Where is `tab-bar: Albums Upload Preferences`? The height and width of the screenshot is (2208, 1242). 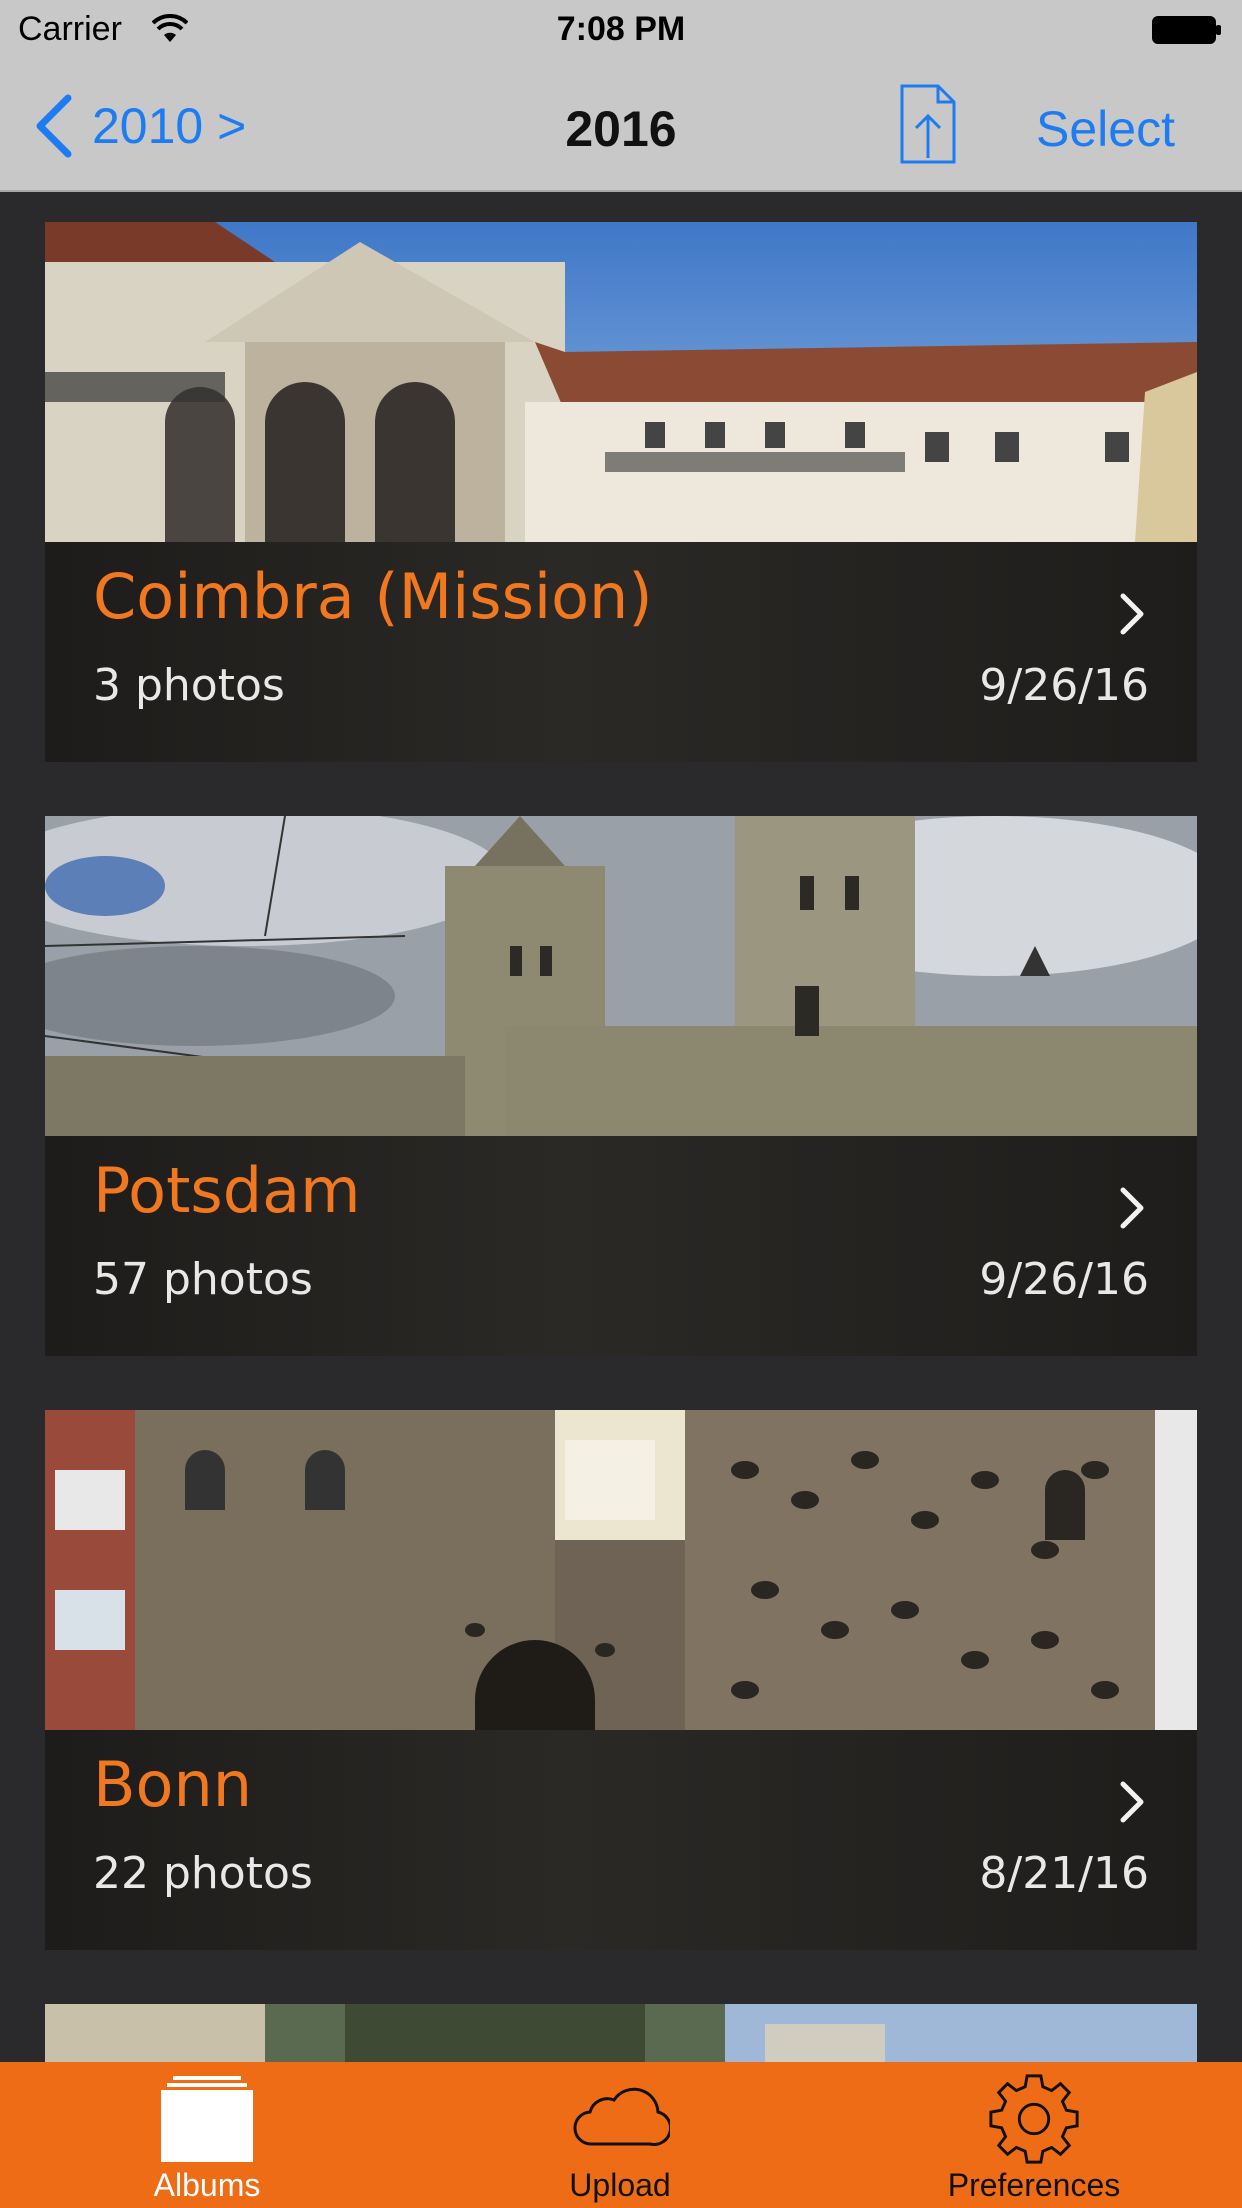
tab-bar: Albums Upload Preferences is located at coordinates (621, 2135).